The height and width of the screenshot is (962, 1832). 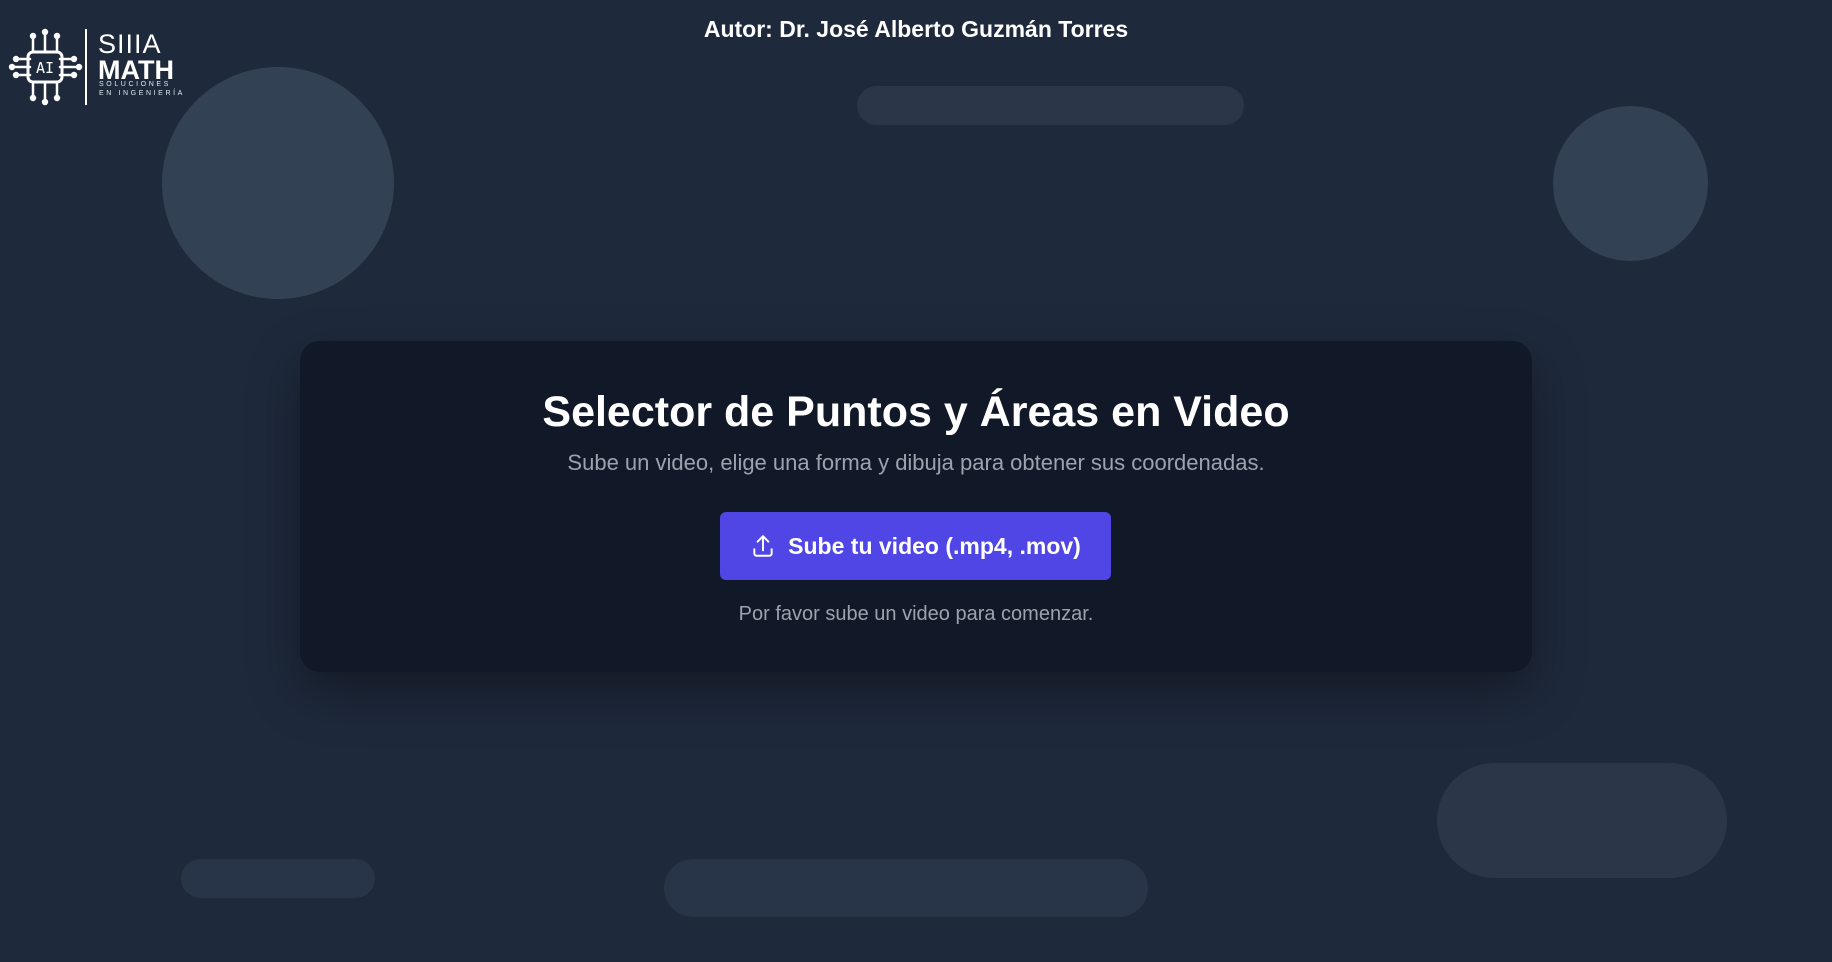 I want to click on logo-tagline-line2: EN INGENIERÍA, so click(x=142, y=93).